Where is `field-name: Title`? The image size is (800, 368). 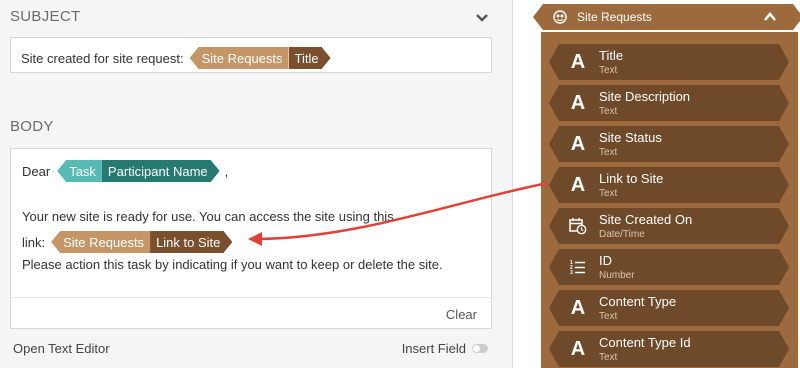
field-name: Title is located at coordinates (611, 55).